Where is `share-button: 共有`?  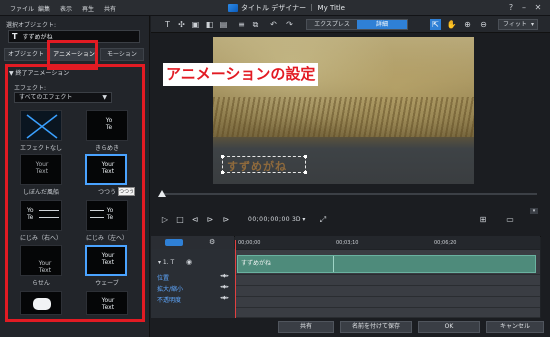 share-button: 共有 is located at coordinates (306, 327).